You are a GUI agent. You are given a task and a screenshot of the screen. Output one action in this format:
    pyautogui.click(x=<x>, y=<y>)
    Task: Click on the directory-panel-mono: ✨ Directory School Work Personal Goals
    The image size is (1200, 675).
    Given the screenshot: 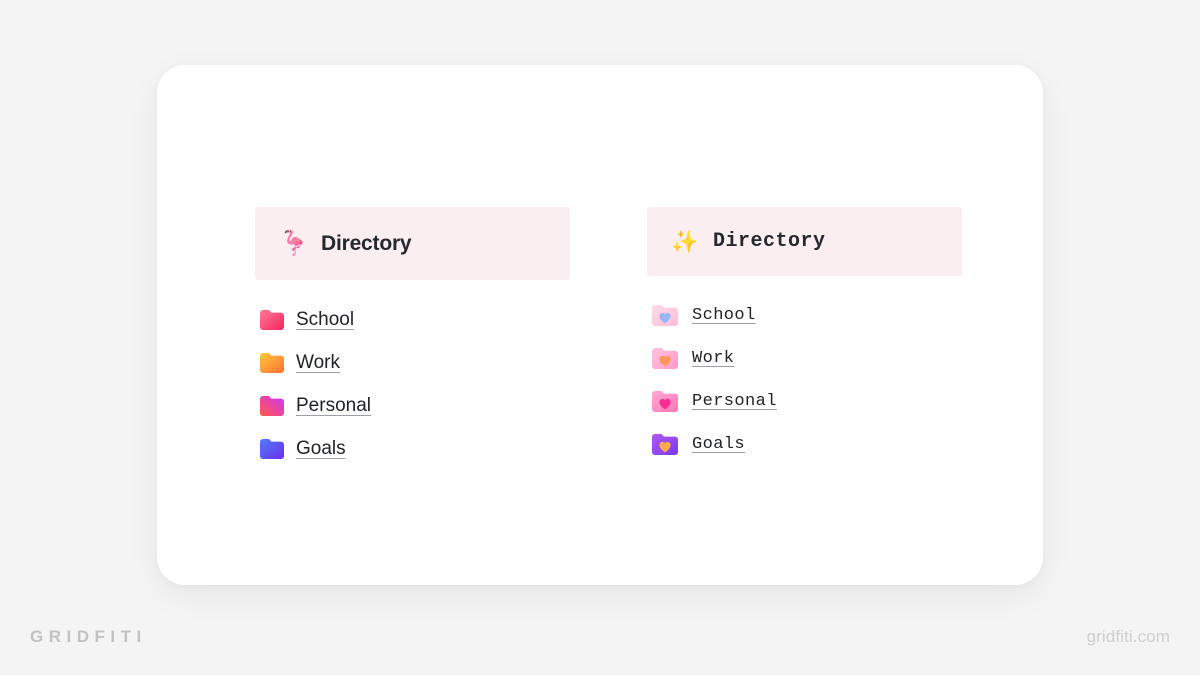 What is the action you would take?
    pyautogui.click(x=804, y=338)
    